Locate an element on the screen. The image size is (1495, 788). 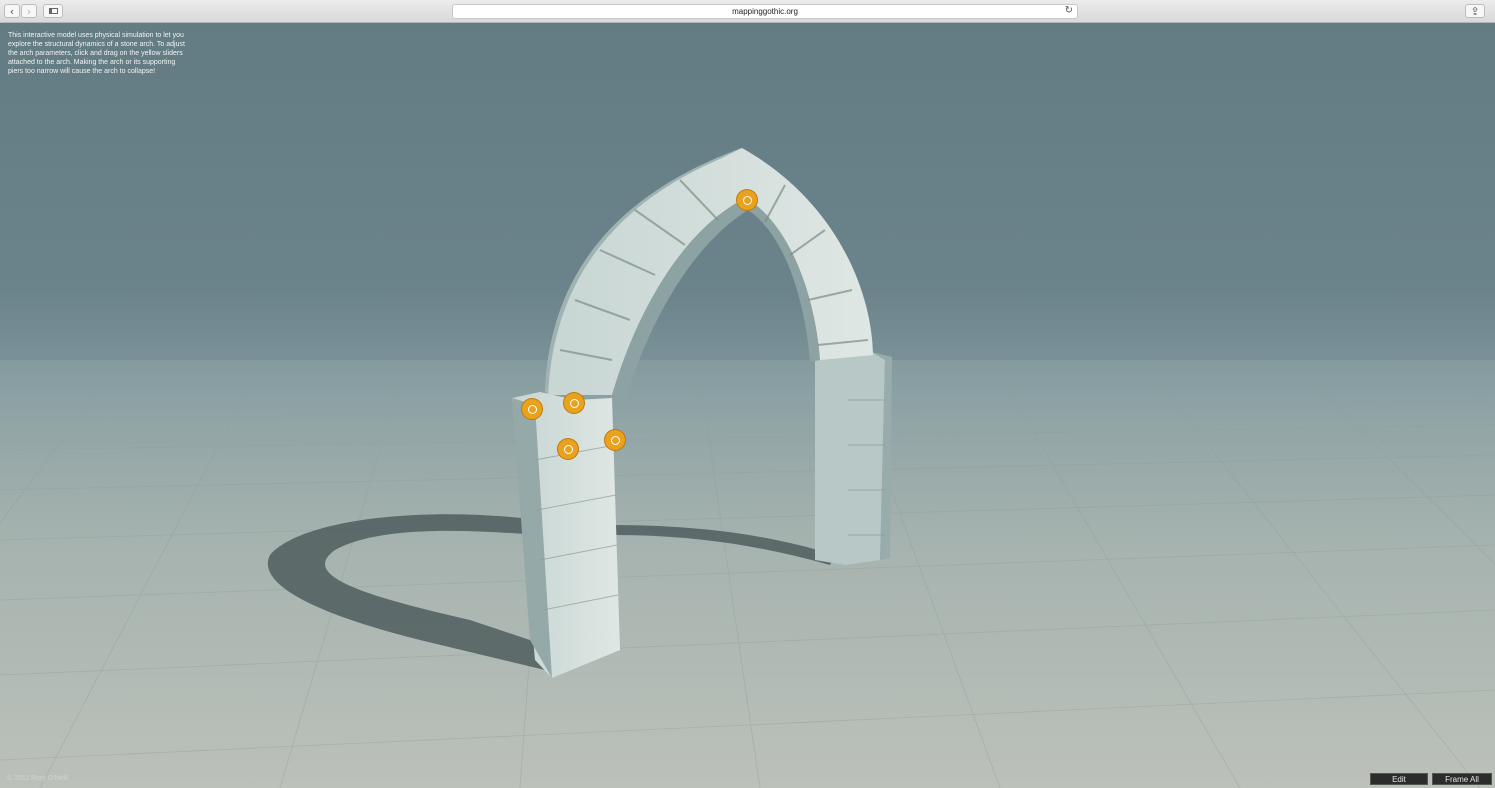
frame-all-button: Frame All is located at coordinates (1462, 779).